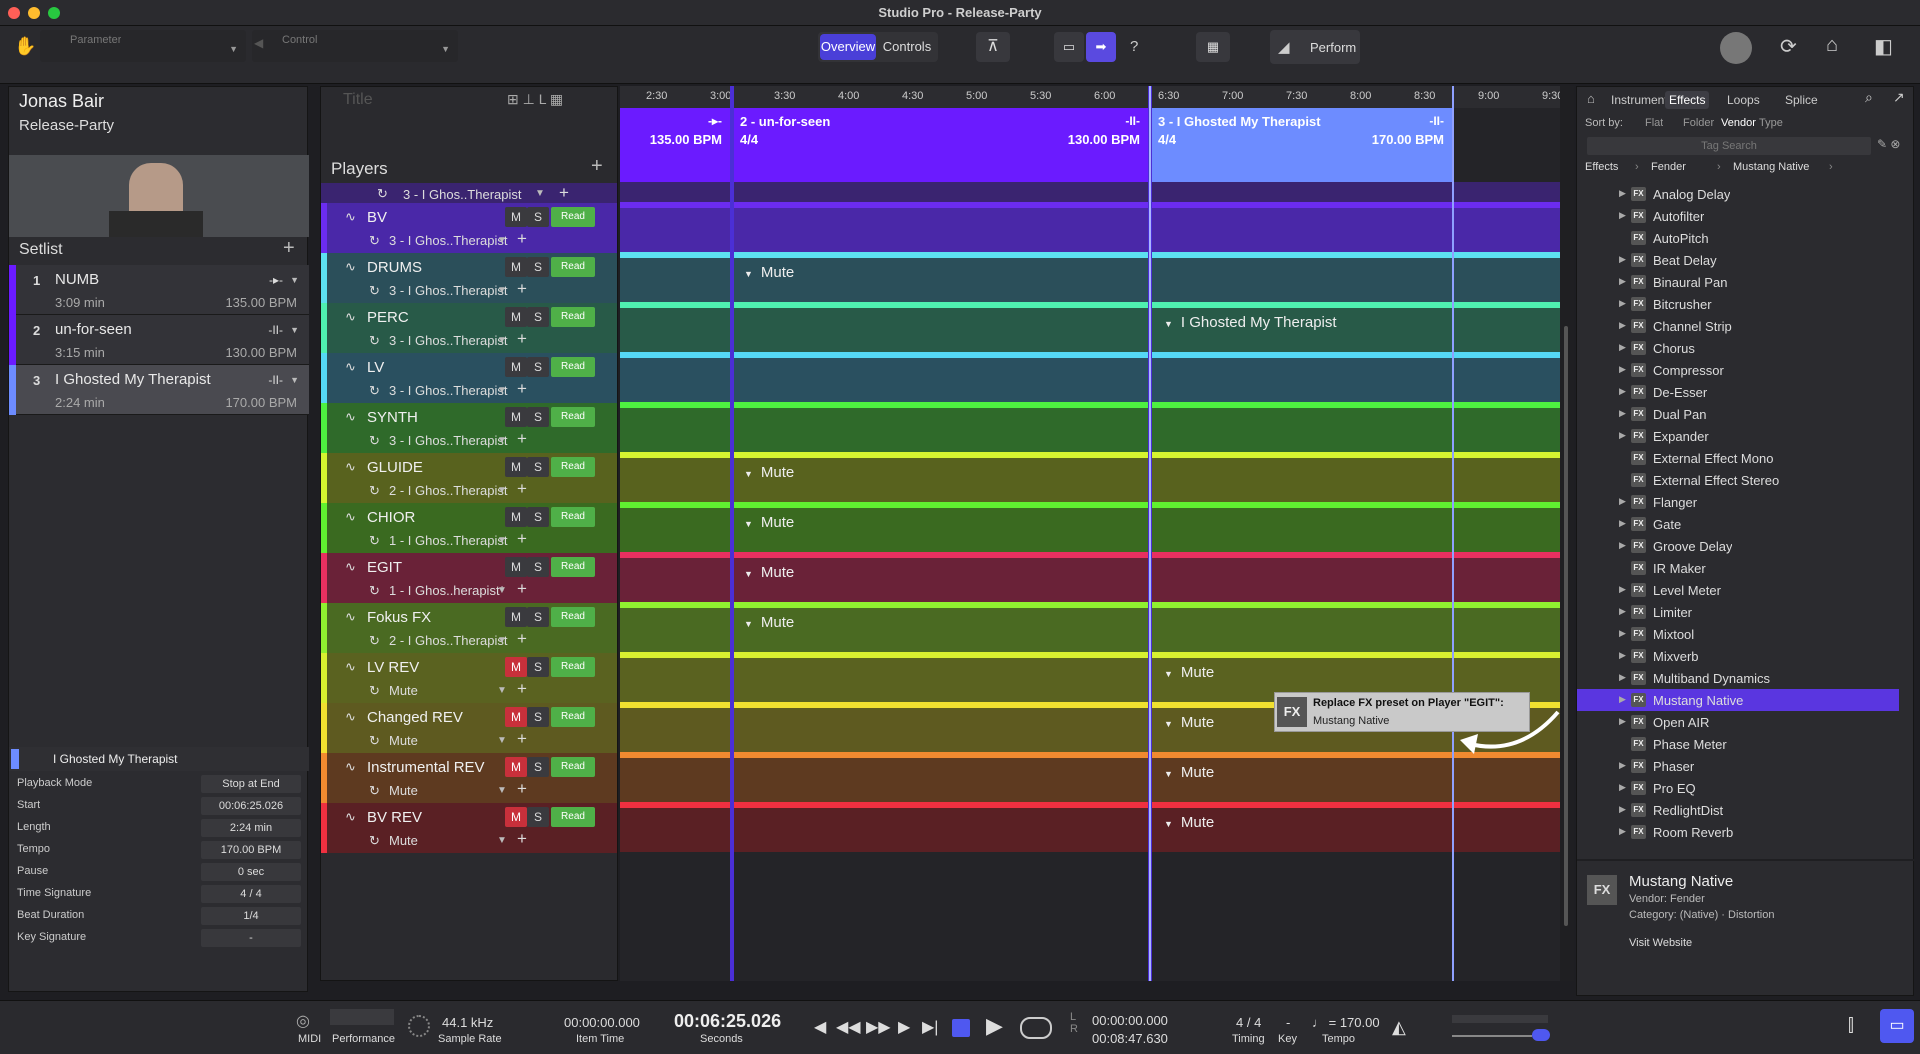  I want to click on visit-website-link: Visit Website, so click(1660, 943).